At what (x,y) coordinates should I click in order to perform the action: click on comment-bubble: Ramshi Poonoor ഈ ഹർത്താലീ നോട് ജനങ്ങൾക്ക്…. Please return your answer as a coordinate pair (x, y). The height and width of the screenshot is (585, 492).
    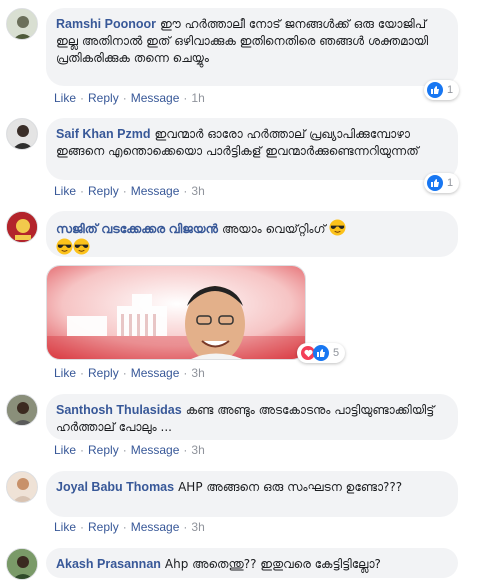
    Looking at the image, I should click on (252, 47).